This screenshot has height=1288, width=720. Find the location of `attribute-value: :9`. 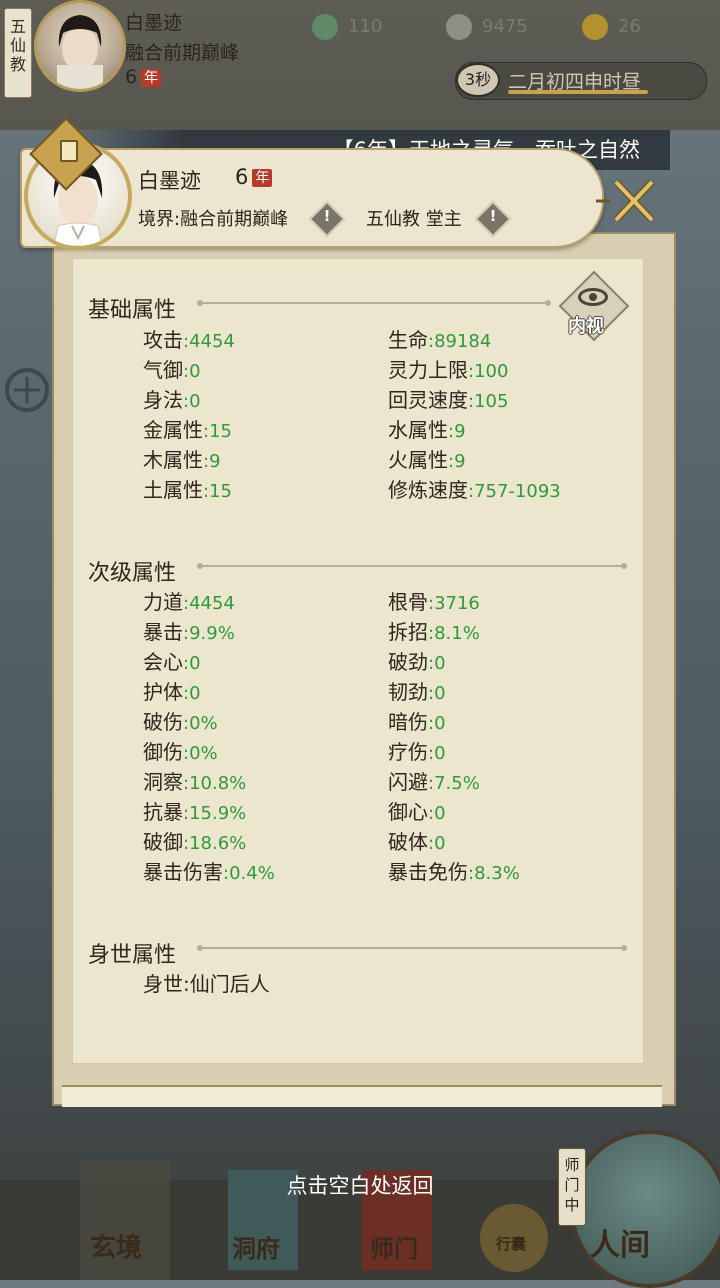

attribute-value: :9 is located at coordinates (457, 431).